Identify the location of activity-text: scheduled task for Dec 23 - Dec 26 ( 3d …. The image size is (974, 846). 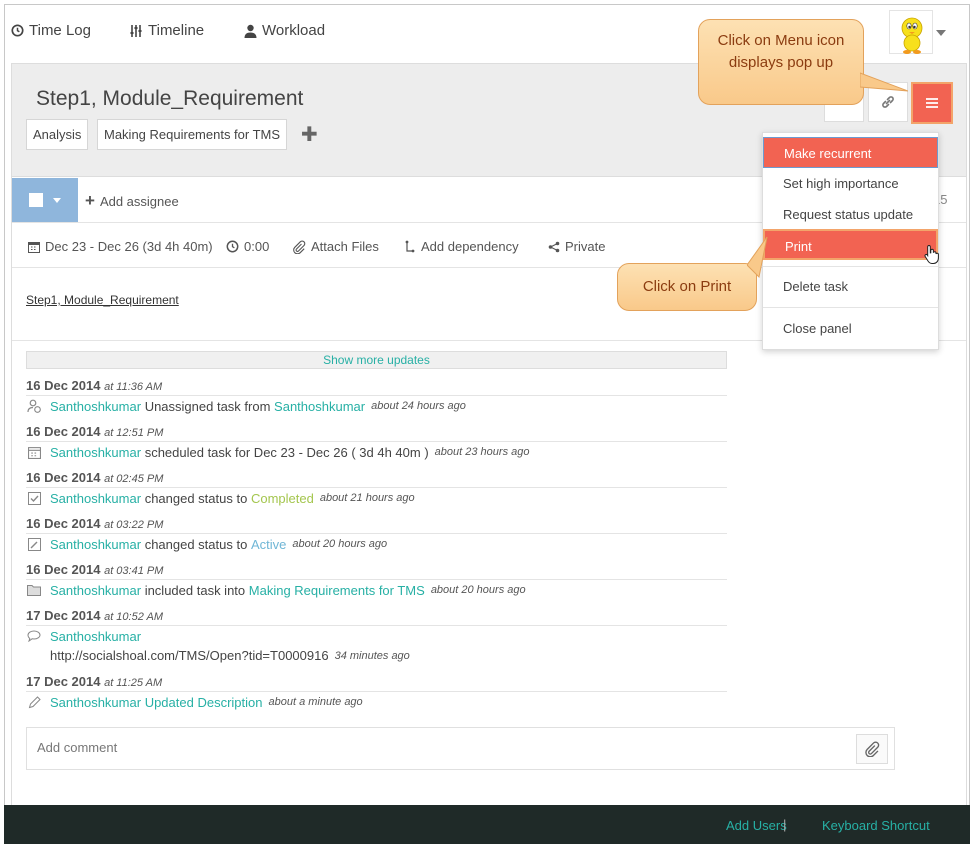
(286, 452).